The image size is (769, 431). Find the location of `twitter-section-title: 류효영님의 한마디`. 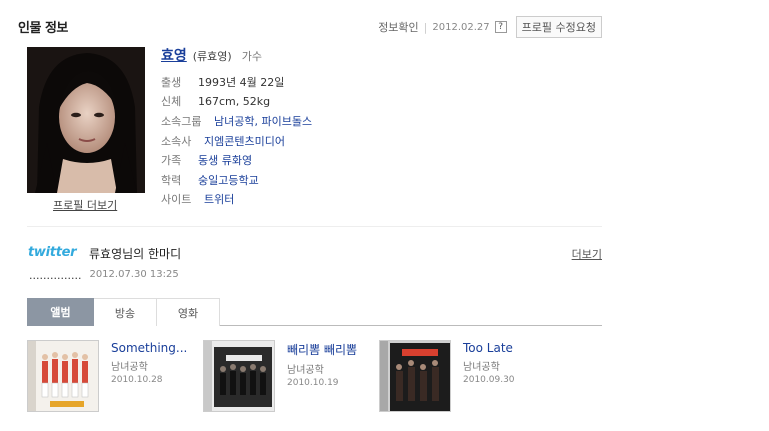

twitter-section-title: 류효영님의 한마디 is located at coordinates (135, 254).